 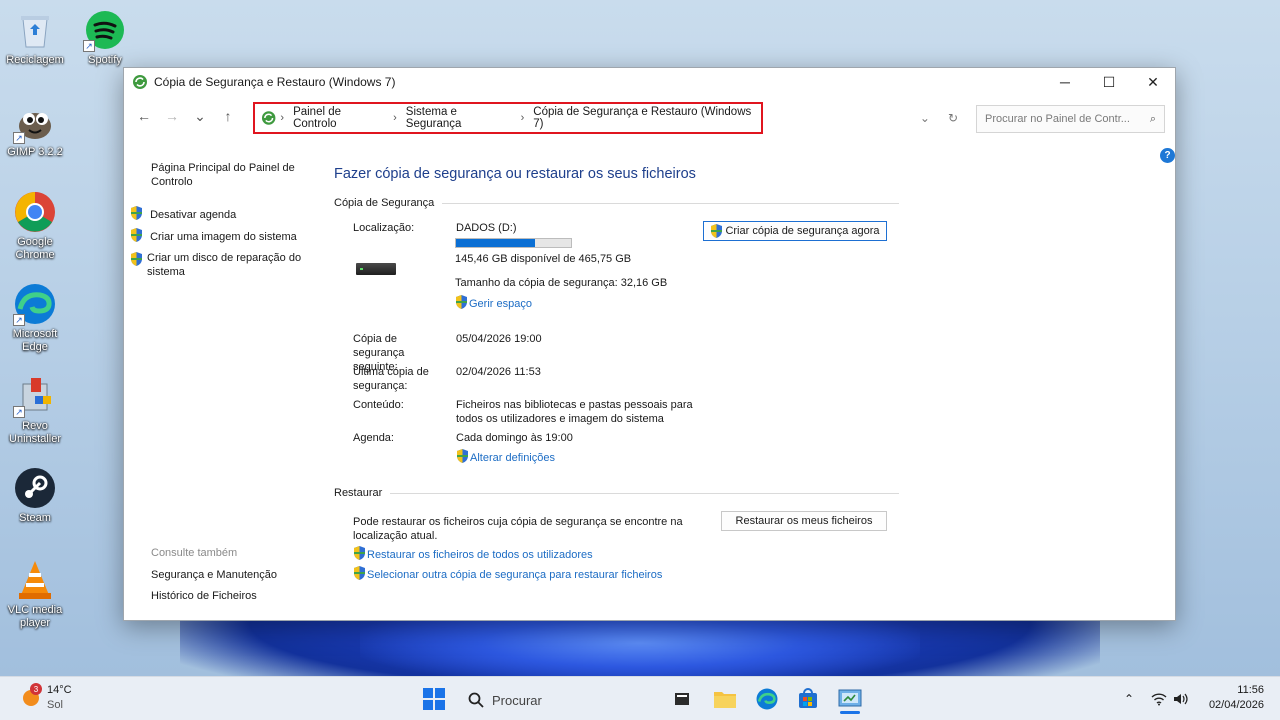 What do you see at coordinates (268, 118) in the screenshot?
I see `control-panel-icon` at bounding box center [268, 118].